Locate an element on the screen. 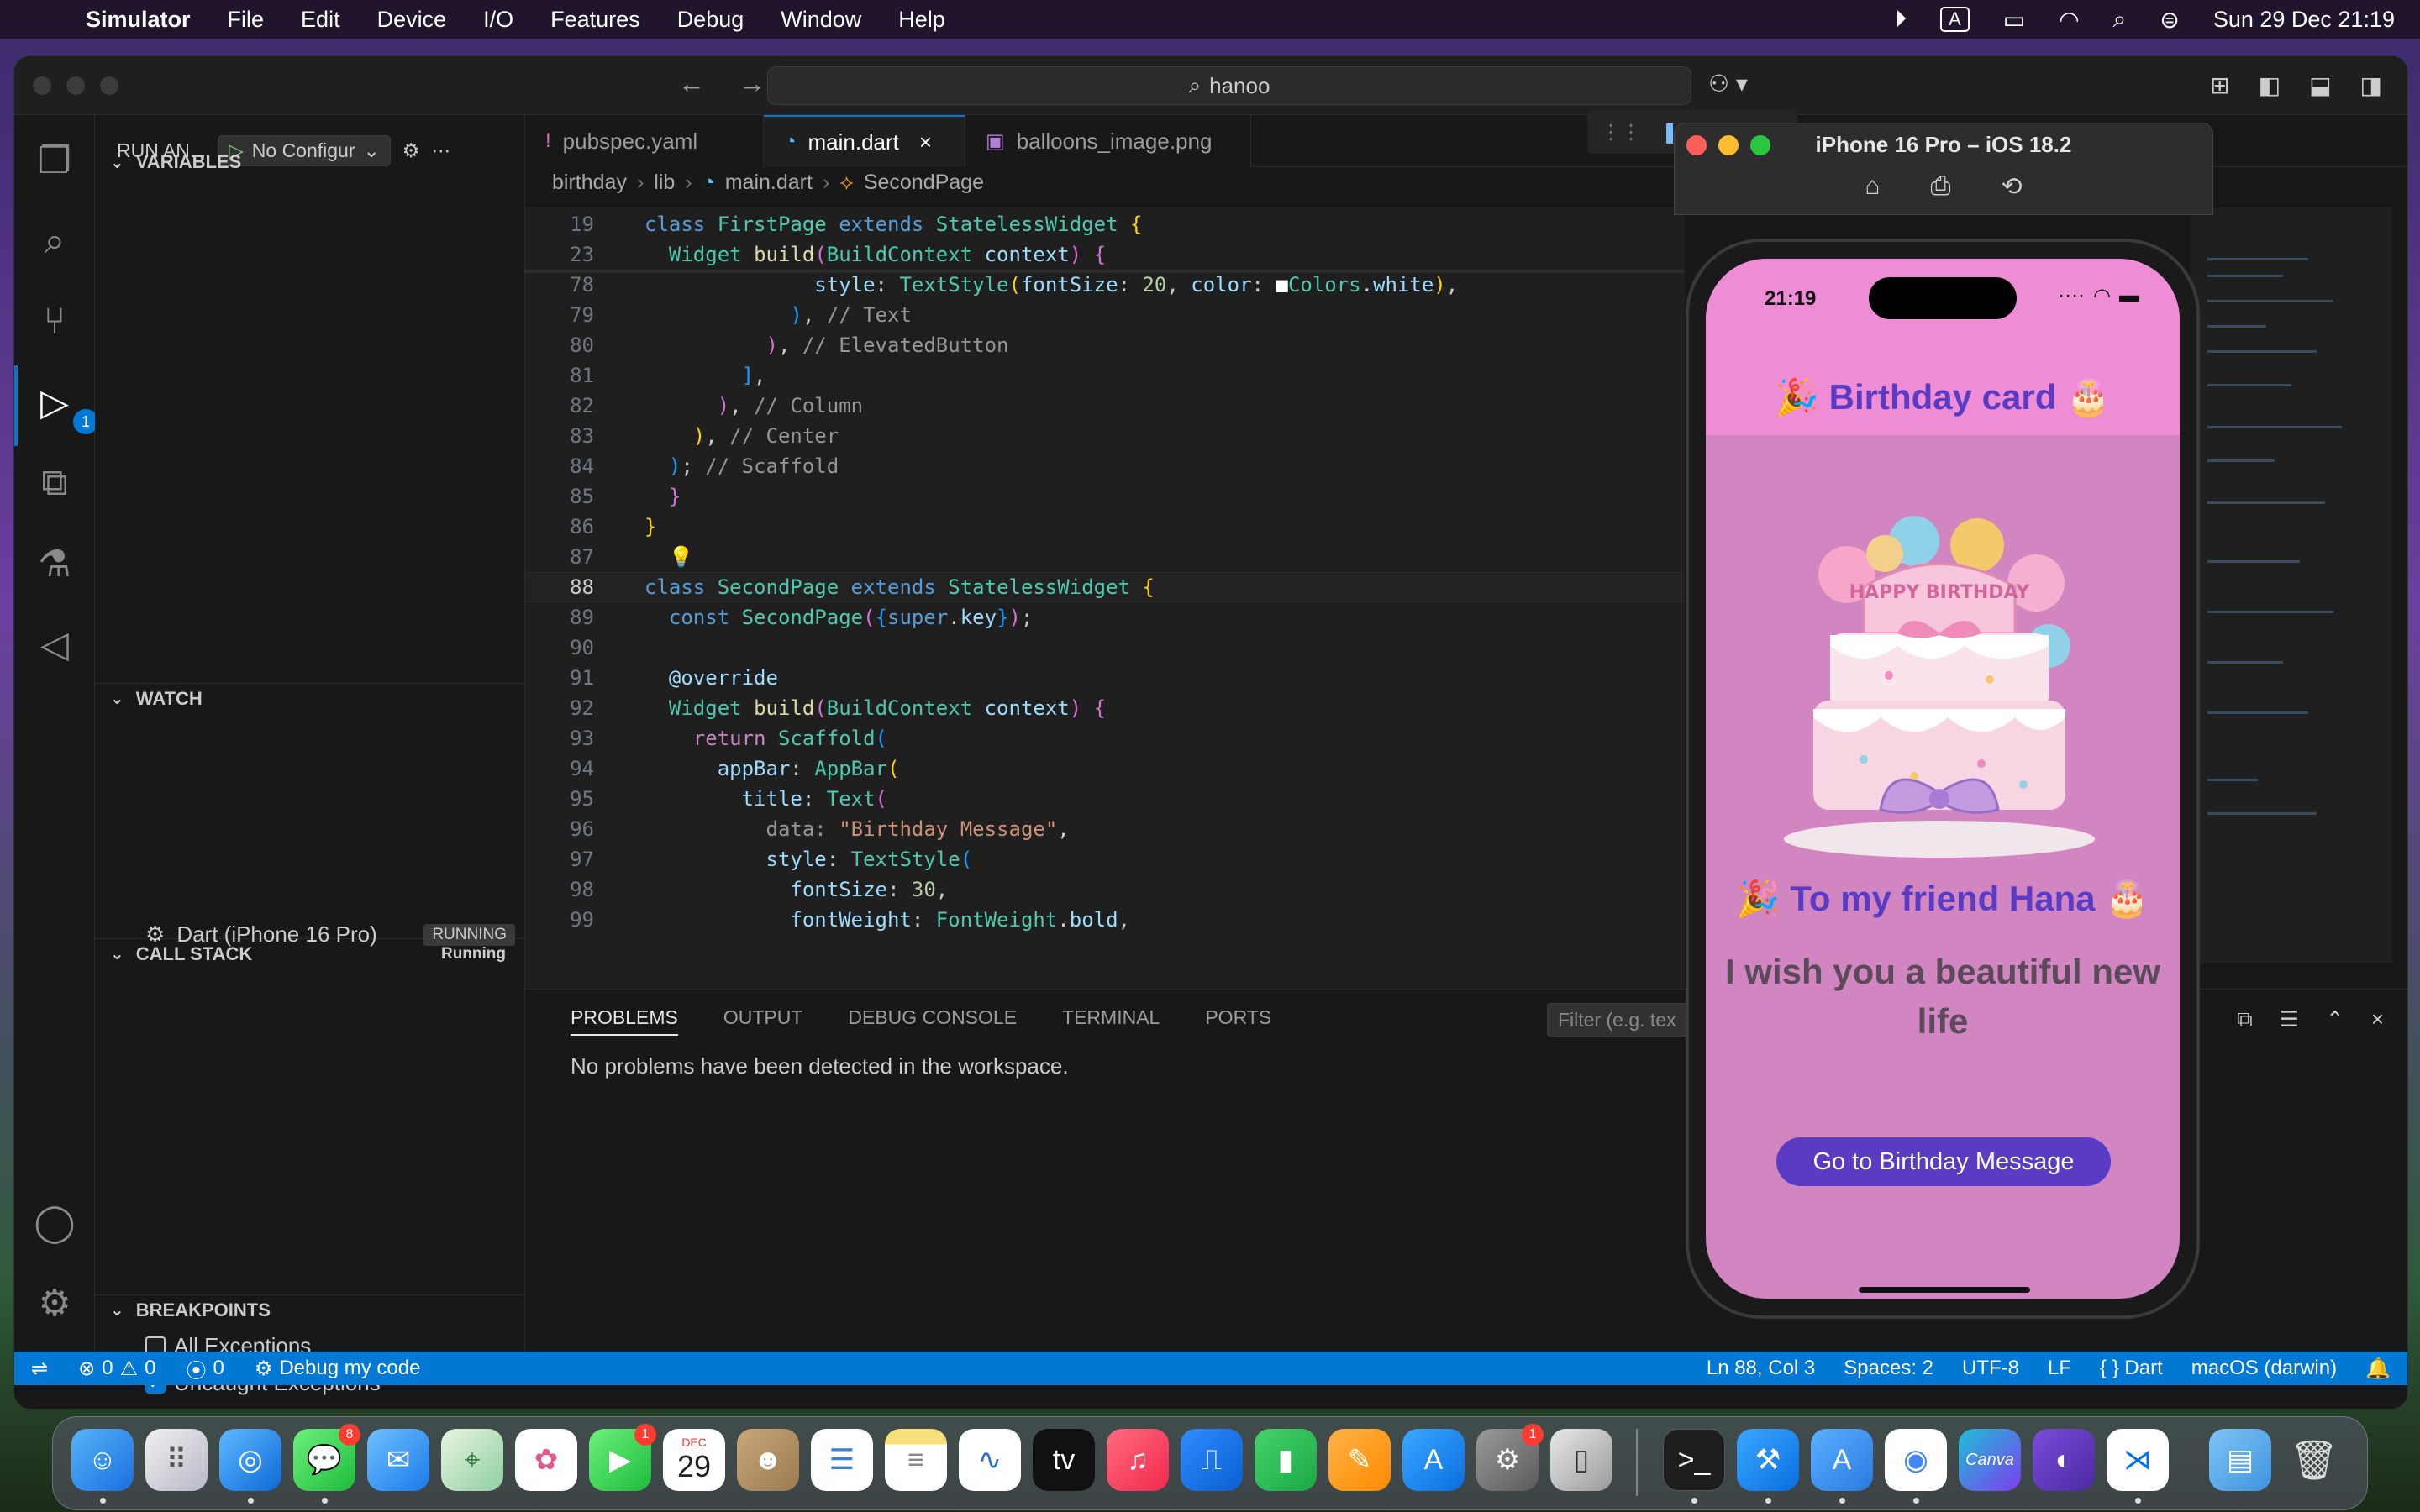 Image resolution: width=2420 pixels, height=1512 pixels. menu-app-name: Simulator is located at coordinates (138, 20).